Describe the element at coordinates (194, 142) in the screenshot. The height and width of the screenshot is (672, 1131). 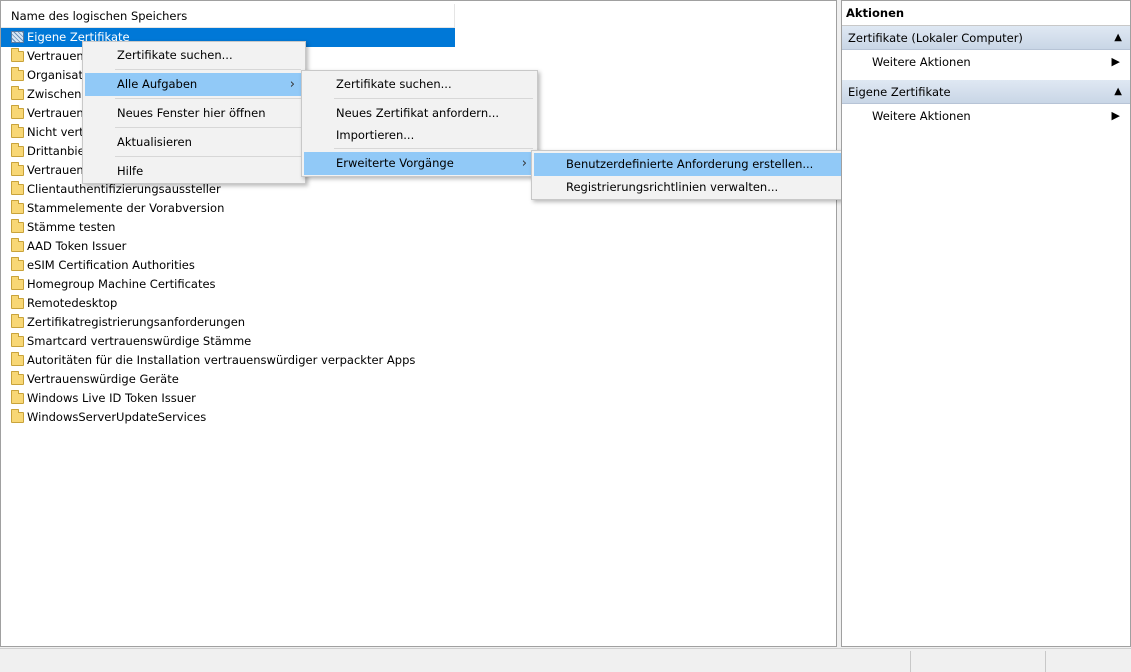
I see `menu-item-refresh: Aktualisieren` at that location.